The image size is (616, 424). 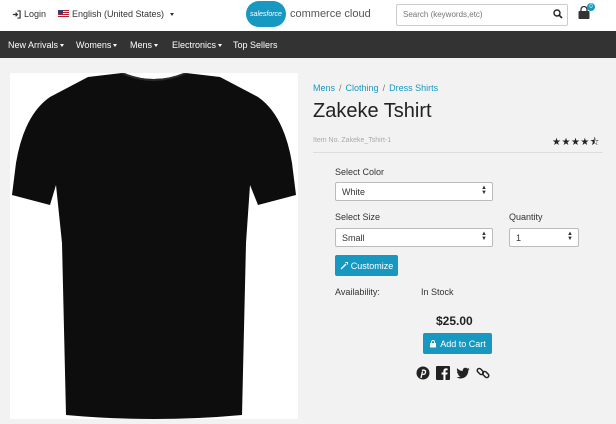 I want to click on product-title: Zakeke Tshirt, so click(x=372, y=111).